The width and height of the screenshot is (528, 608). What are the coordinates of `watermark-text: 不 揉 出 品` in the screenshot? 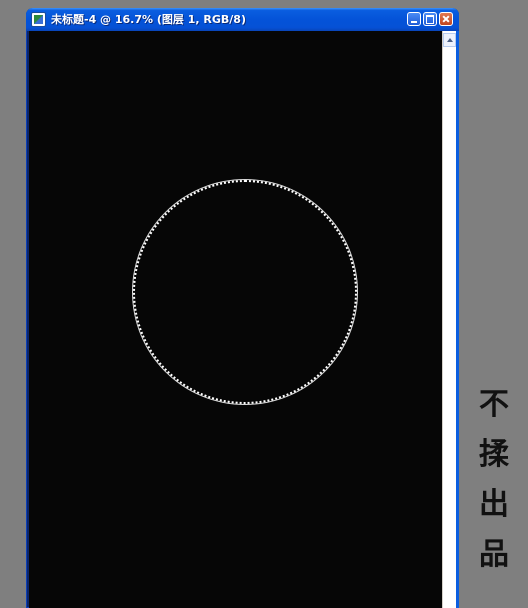 It's located at (494, 480).